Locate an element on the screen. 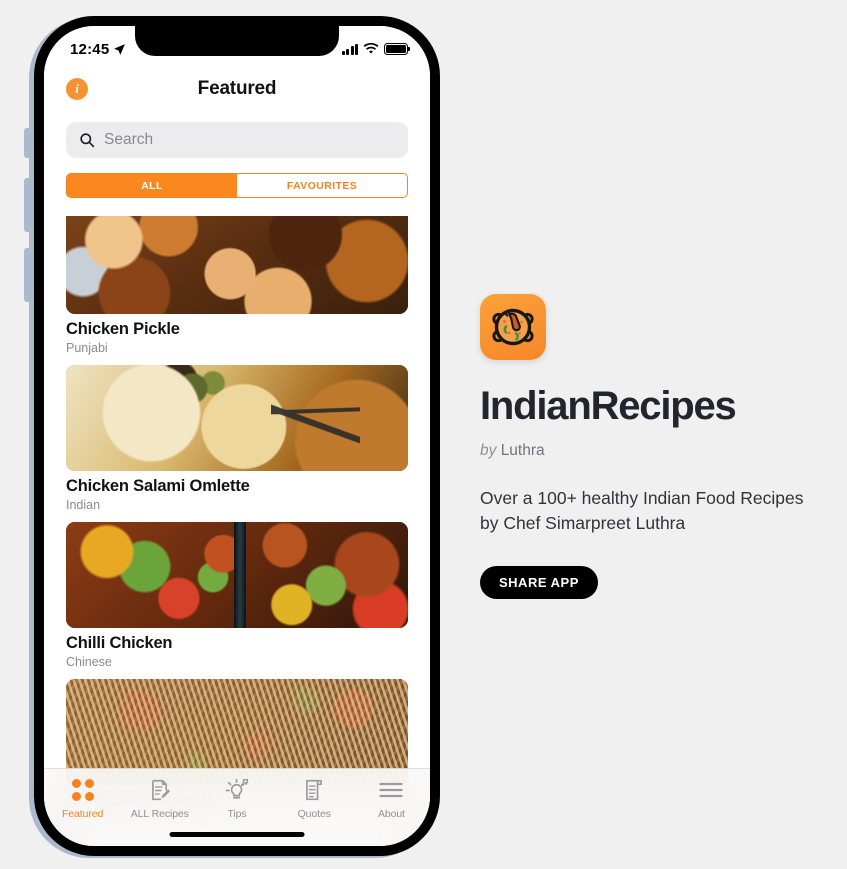 The height and width of the screenshot is (869, 847). nav-header: i Featured is located at coordinates (237, 89).